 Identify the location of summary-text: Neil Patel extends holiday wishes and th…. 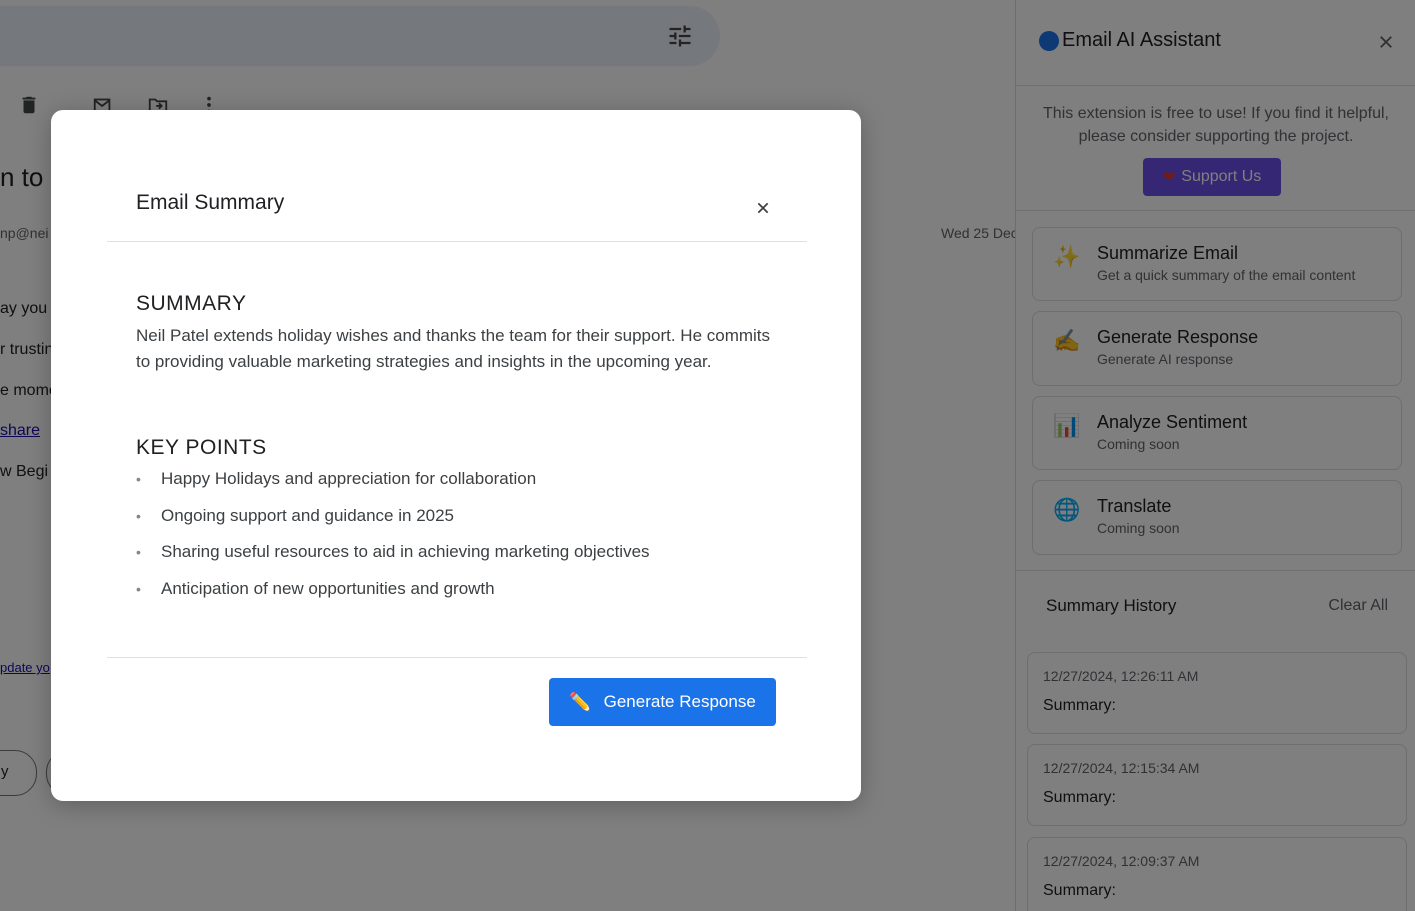
(453, 348).